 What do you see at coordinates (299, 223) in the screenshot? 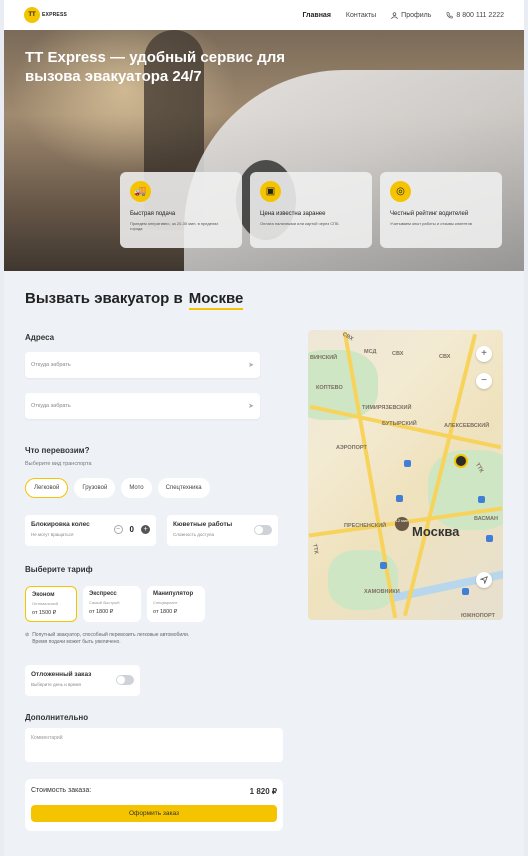
I see `feature-desc: Оплата наличными или картой через СПБ` at bounding box center [299, 223].